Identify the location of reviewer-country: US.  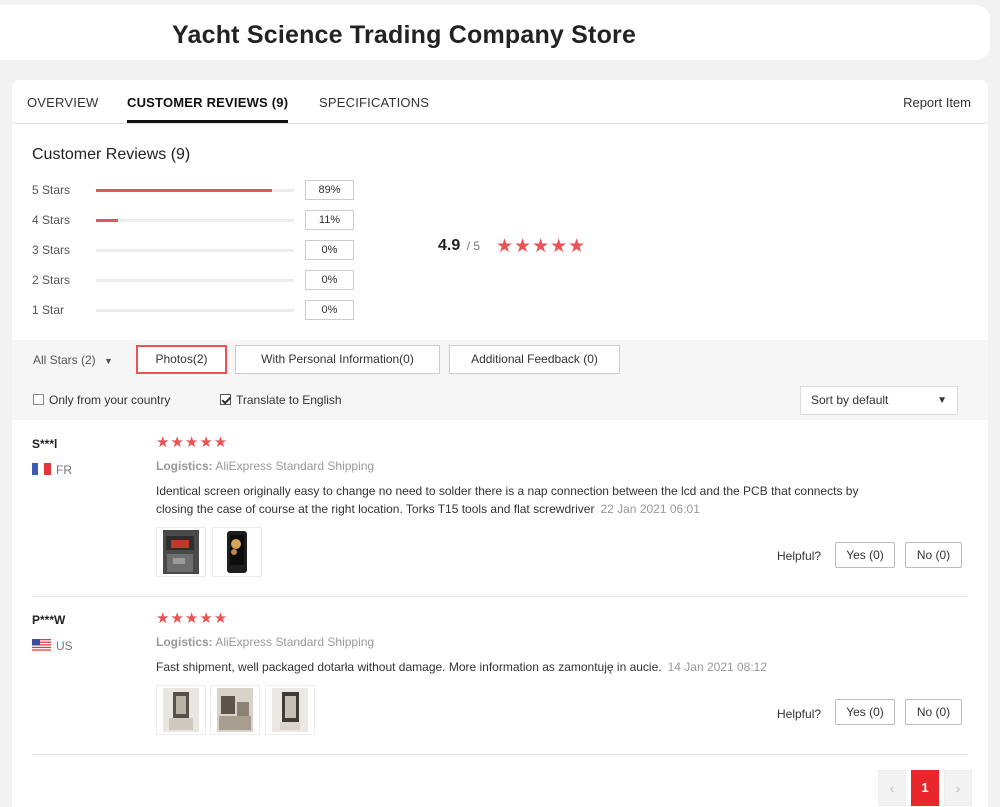
(52, 646).